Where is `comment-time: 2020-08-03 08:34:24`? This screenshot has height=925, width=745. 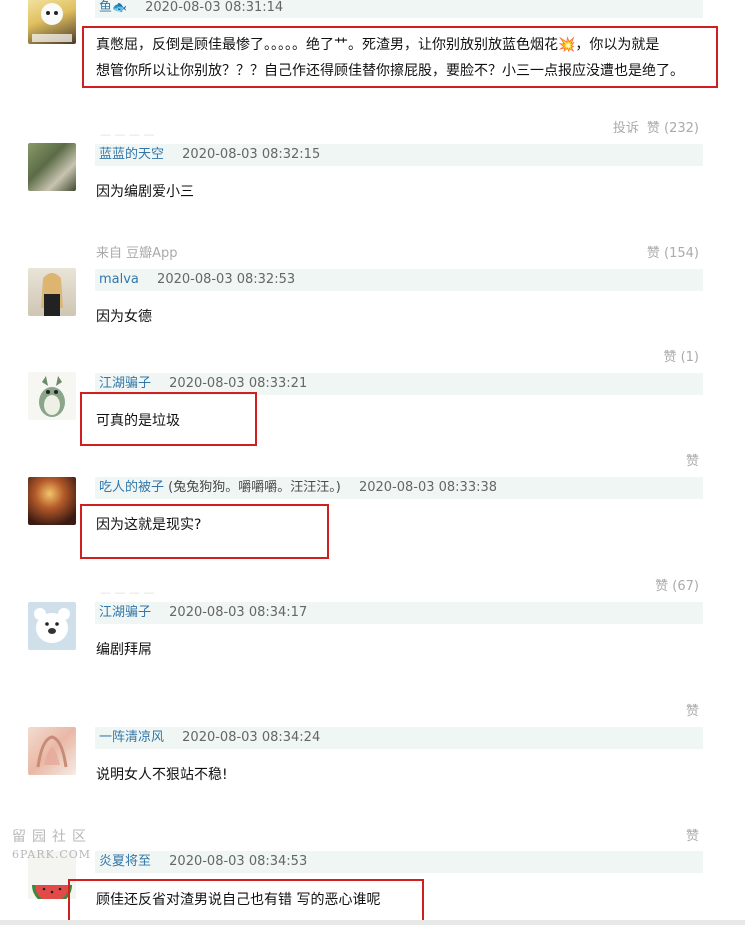
comment-time: 2020-08-03 08:34:24 is located at coordinates (251, 737).